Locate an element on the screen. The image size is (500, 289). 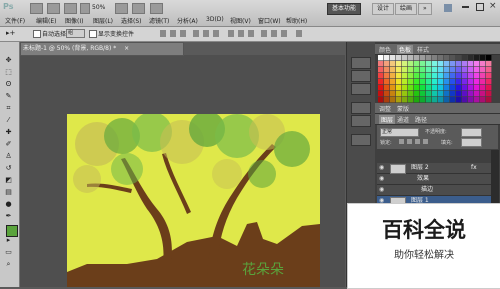
healing-brush-icon: ✚ is located at coordinates (8, 132).